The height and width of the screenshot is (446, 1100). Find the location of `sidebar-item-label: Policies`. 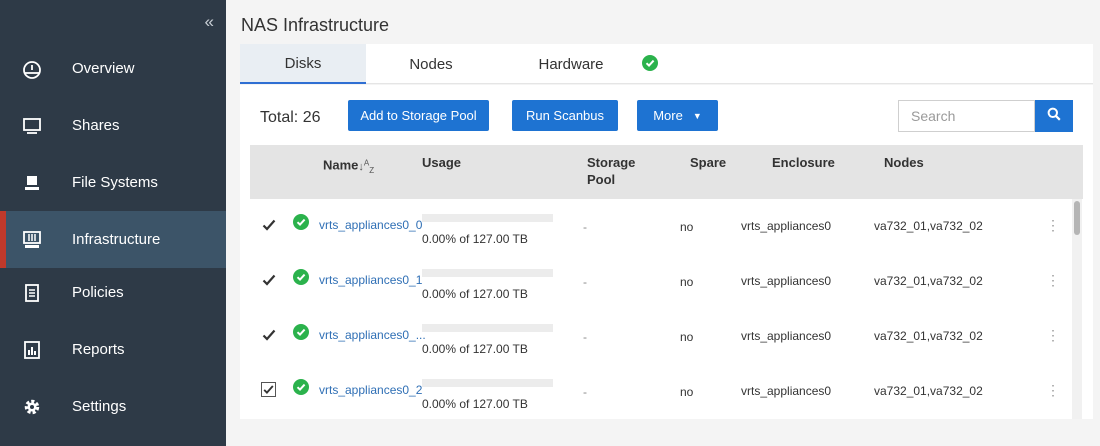

sidebar-item-label: Policies is located at coordinates (98, 292).